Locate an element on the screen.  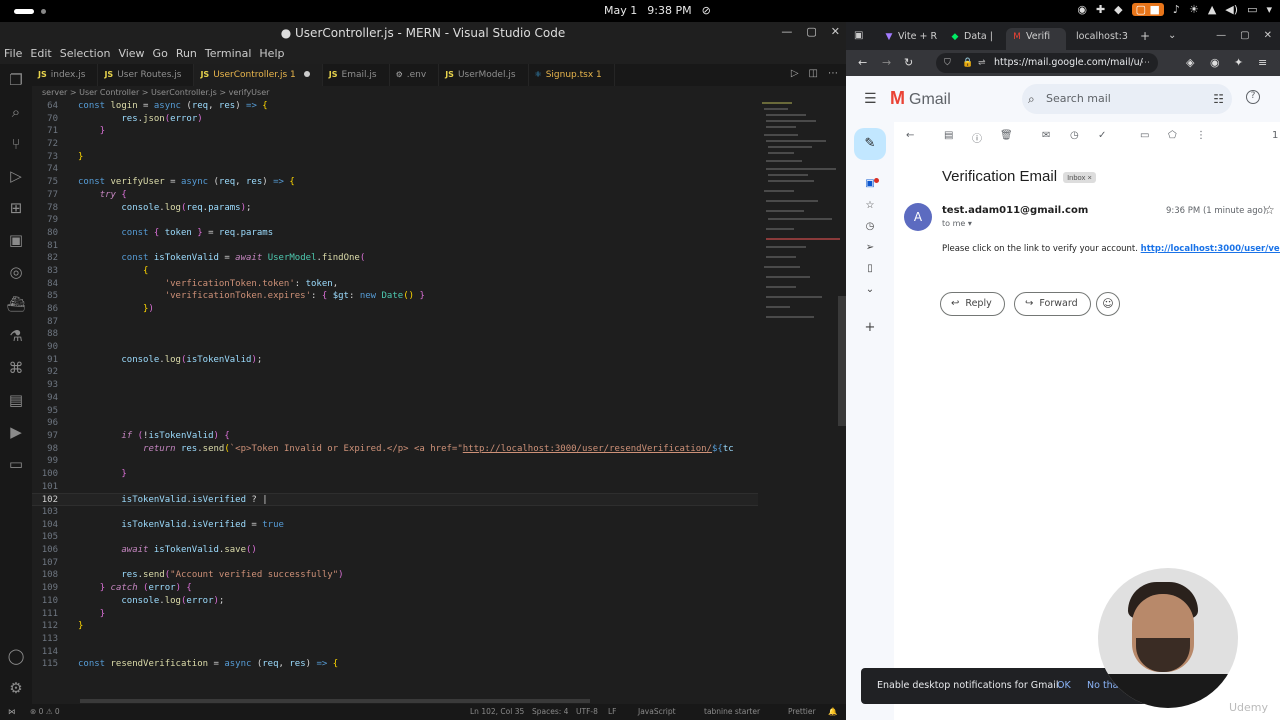
tab-index-js: JS index.js is located at coordinates (65, 75).